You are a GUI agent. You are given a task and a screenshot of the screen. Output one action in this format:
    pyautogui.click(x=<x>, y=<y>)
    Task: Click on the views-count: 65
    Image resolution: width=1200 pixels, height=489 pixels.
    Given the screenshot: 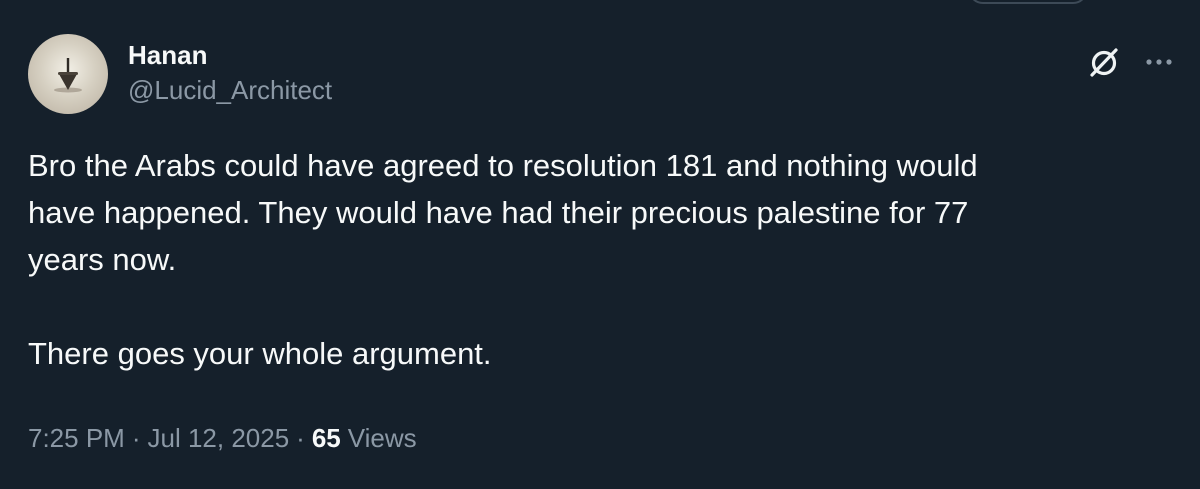 What is the action you would take?
    pyautogui.click(x=326, y=438)
    